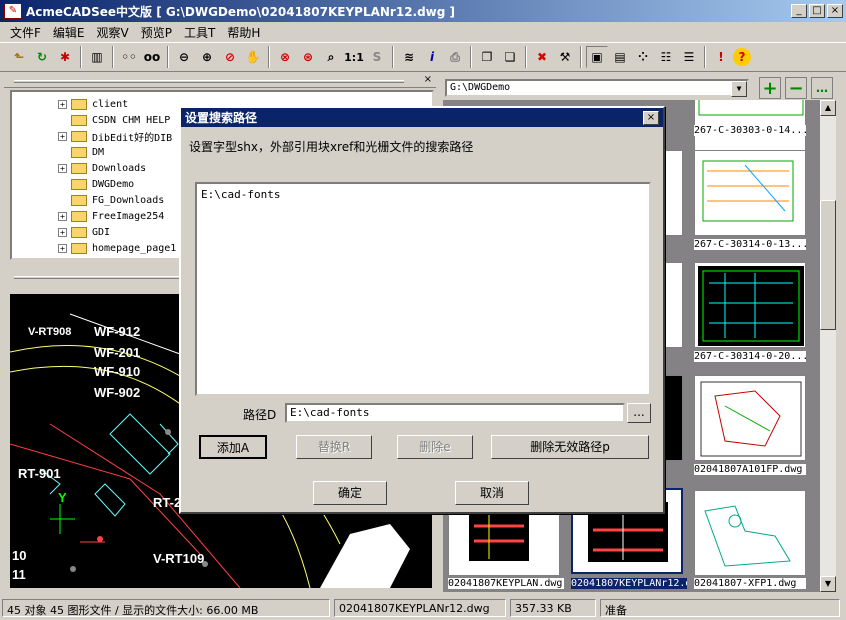 Image resolution: width=846 pixels, height=620 pixels. What do you see at coordinates (334, 447) in the screenshot?
I see `replace-button: 替换R` at bounding box center [334, 447].